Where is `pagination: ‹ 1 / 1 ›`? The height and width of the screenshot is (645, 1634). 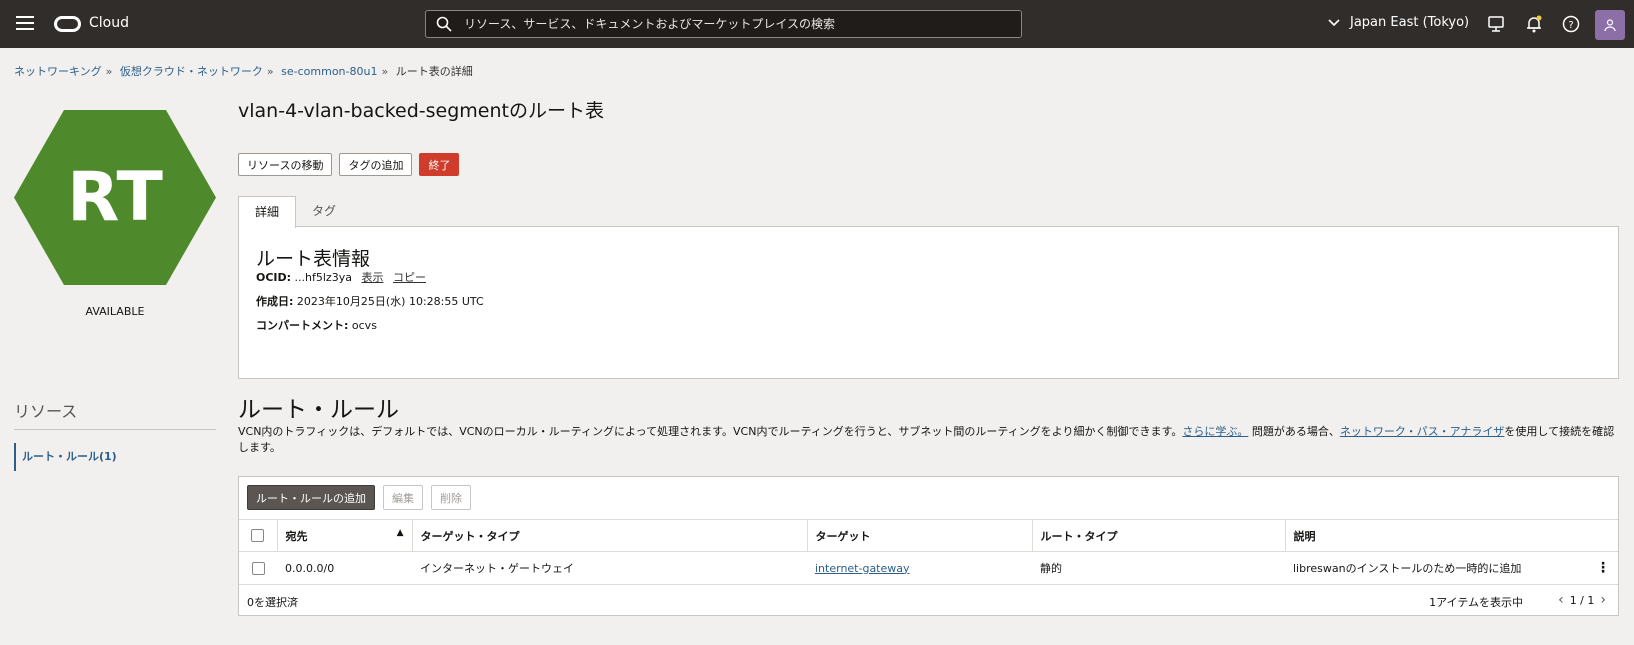 pagination: ‹ 1 / 1 › is located at coordinates (1582, 600).